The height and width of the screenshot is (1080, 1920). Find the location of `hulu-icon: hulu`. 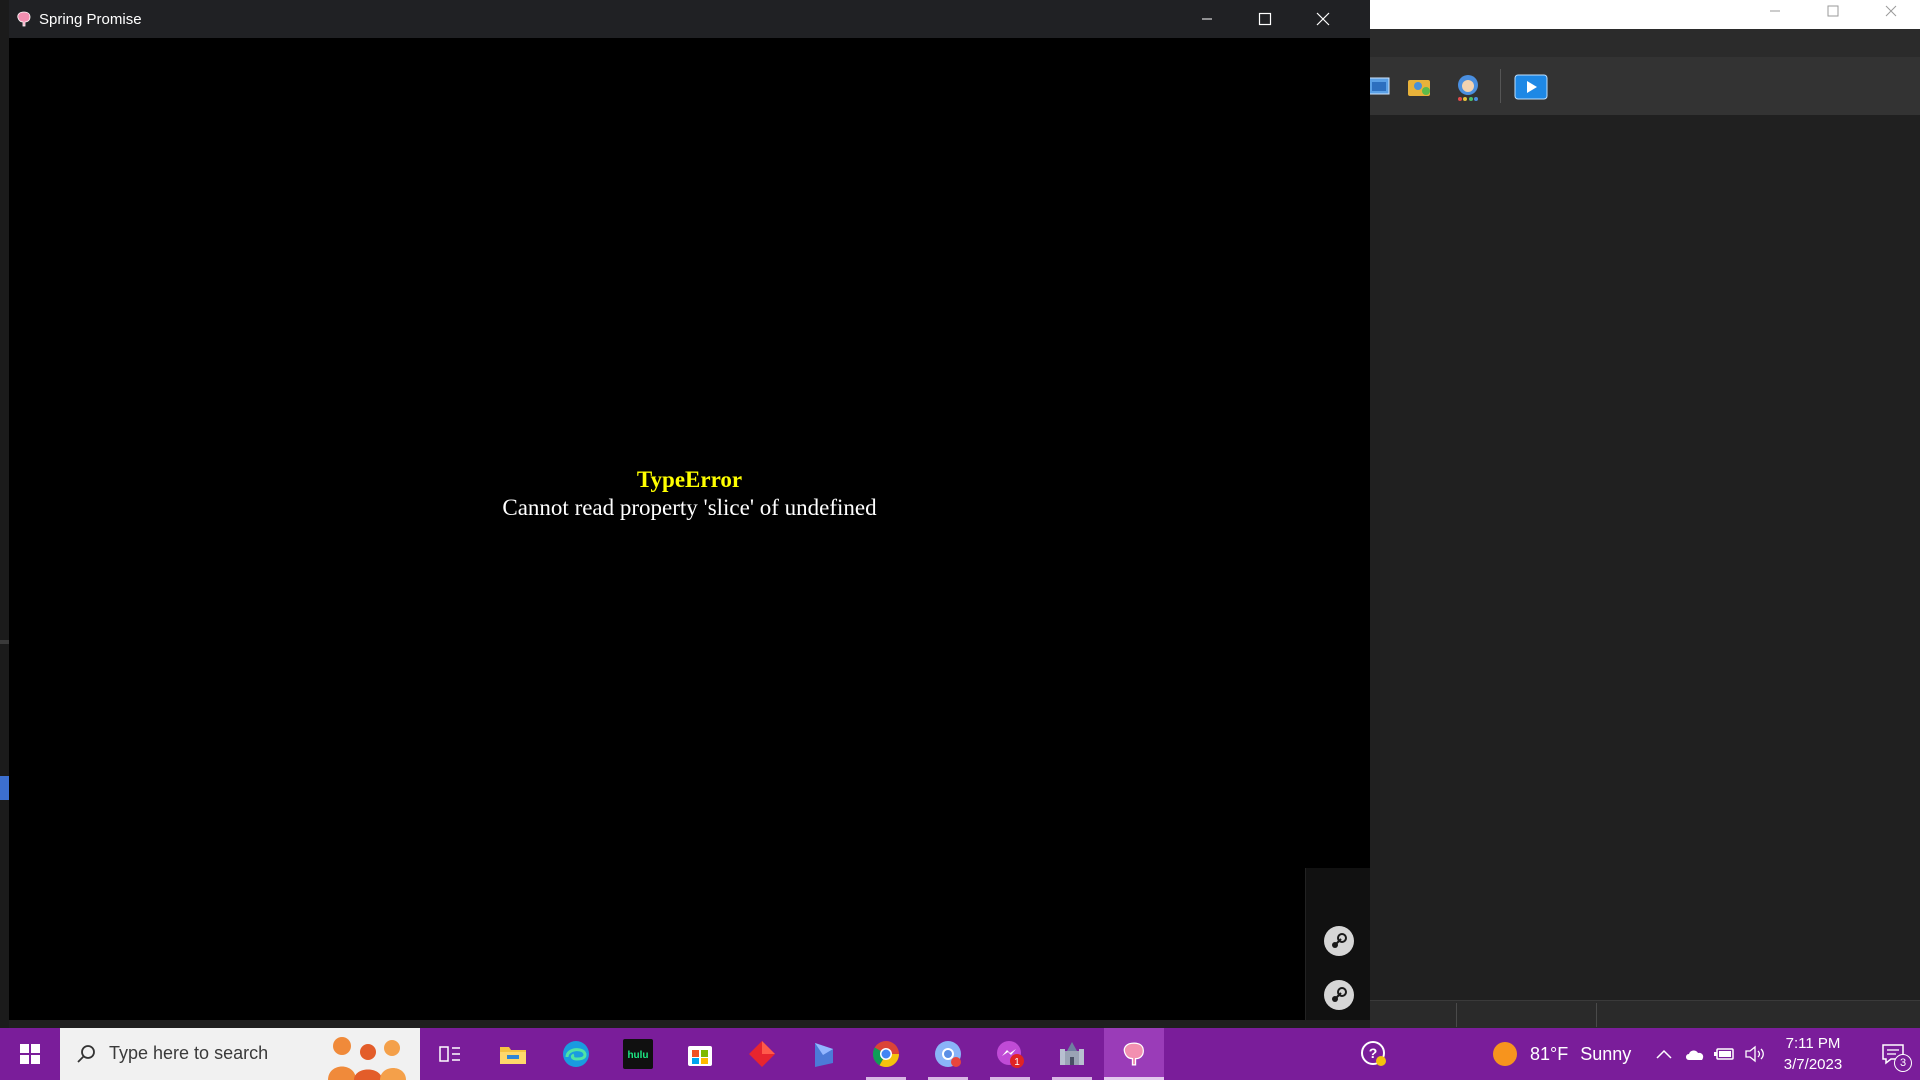

hulu-icon: hulu is located at coordinates (638, 1054).